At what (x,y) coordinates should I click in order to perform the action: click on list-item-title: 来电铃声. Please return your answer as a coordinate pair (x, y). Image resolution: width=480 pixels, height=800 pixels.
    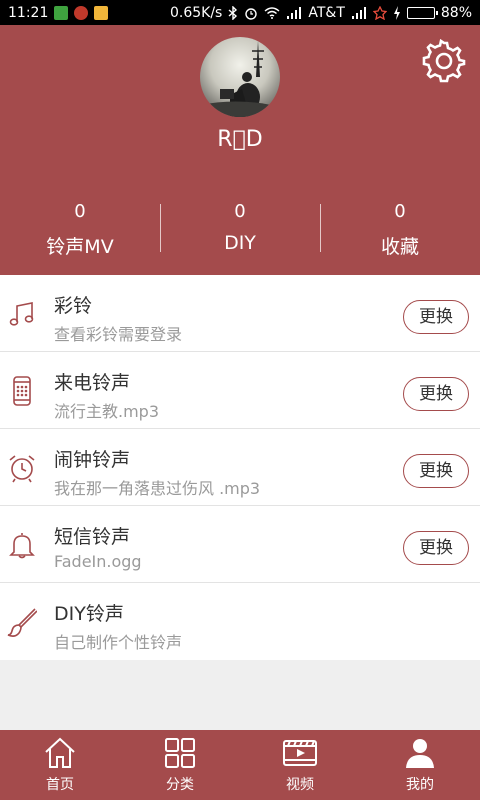
    Looking at the image, I should click on (92, 383).